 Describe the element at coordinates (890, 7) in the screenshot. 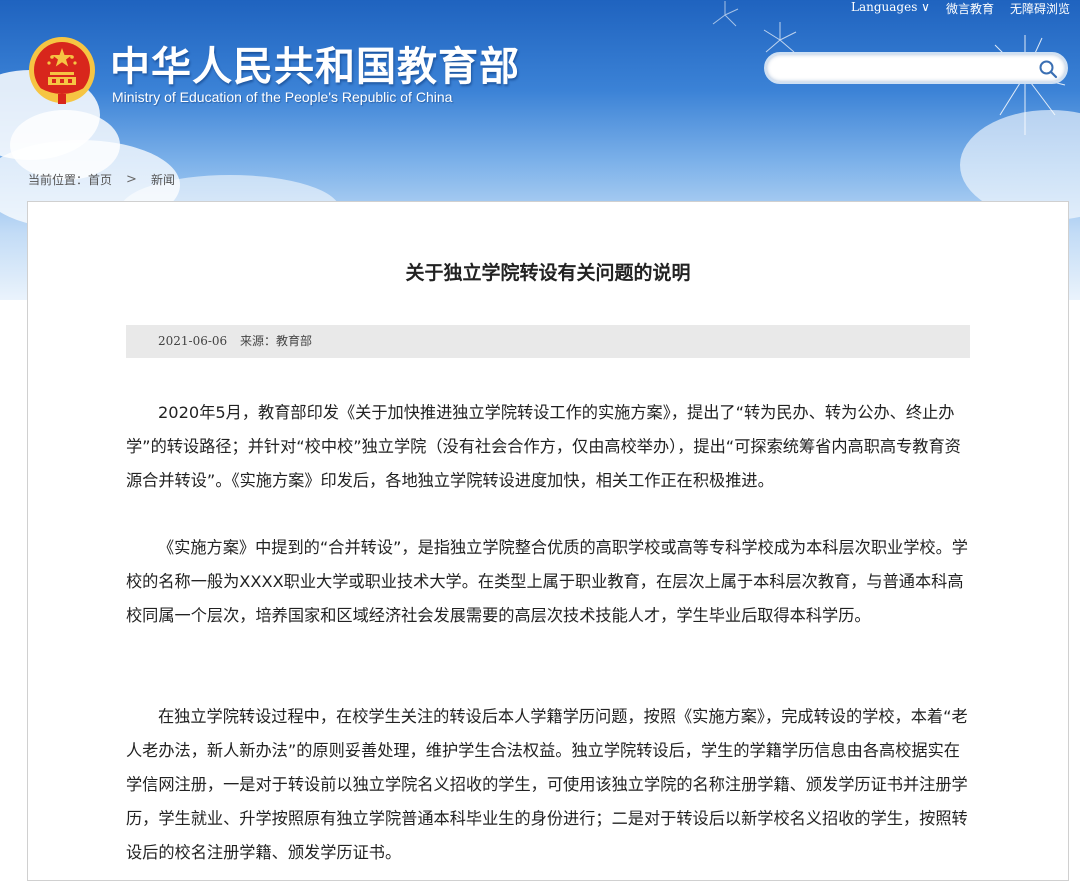

I see `languages-link: Languages ∨` at that location.